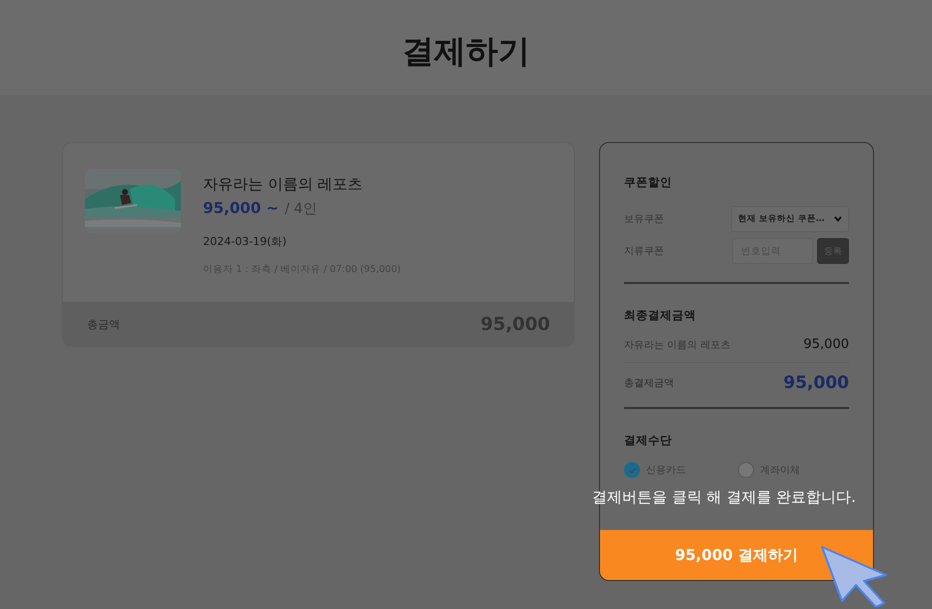  Describe the element at coordinates (855, 576) in the screenshot. I see `cursor-icon` at that location.